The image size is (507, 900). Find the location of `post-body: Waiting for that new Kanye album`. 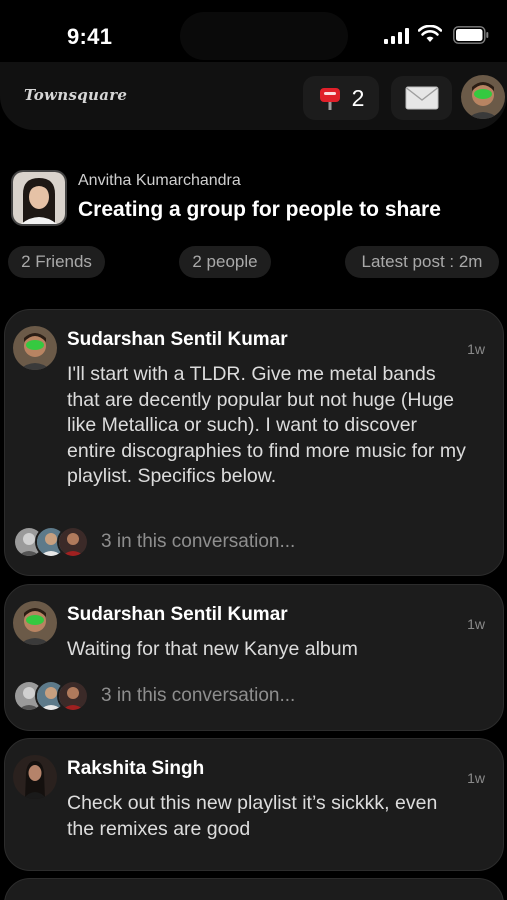

post-body: Waiting for that new Kanye album is located at coordinates (212, 649).